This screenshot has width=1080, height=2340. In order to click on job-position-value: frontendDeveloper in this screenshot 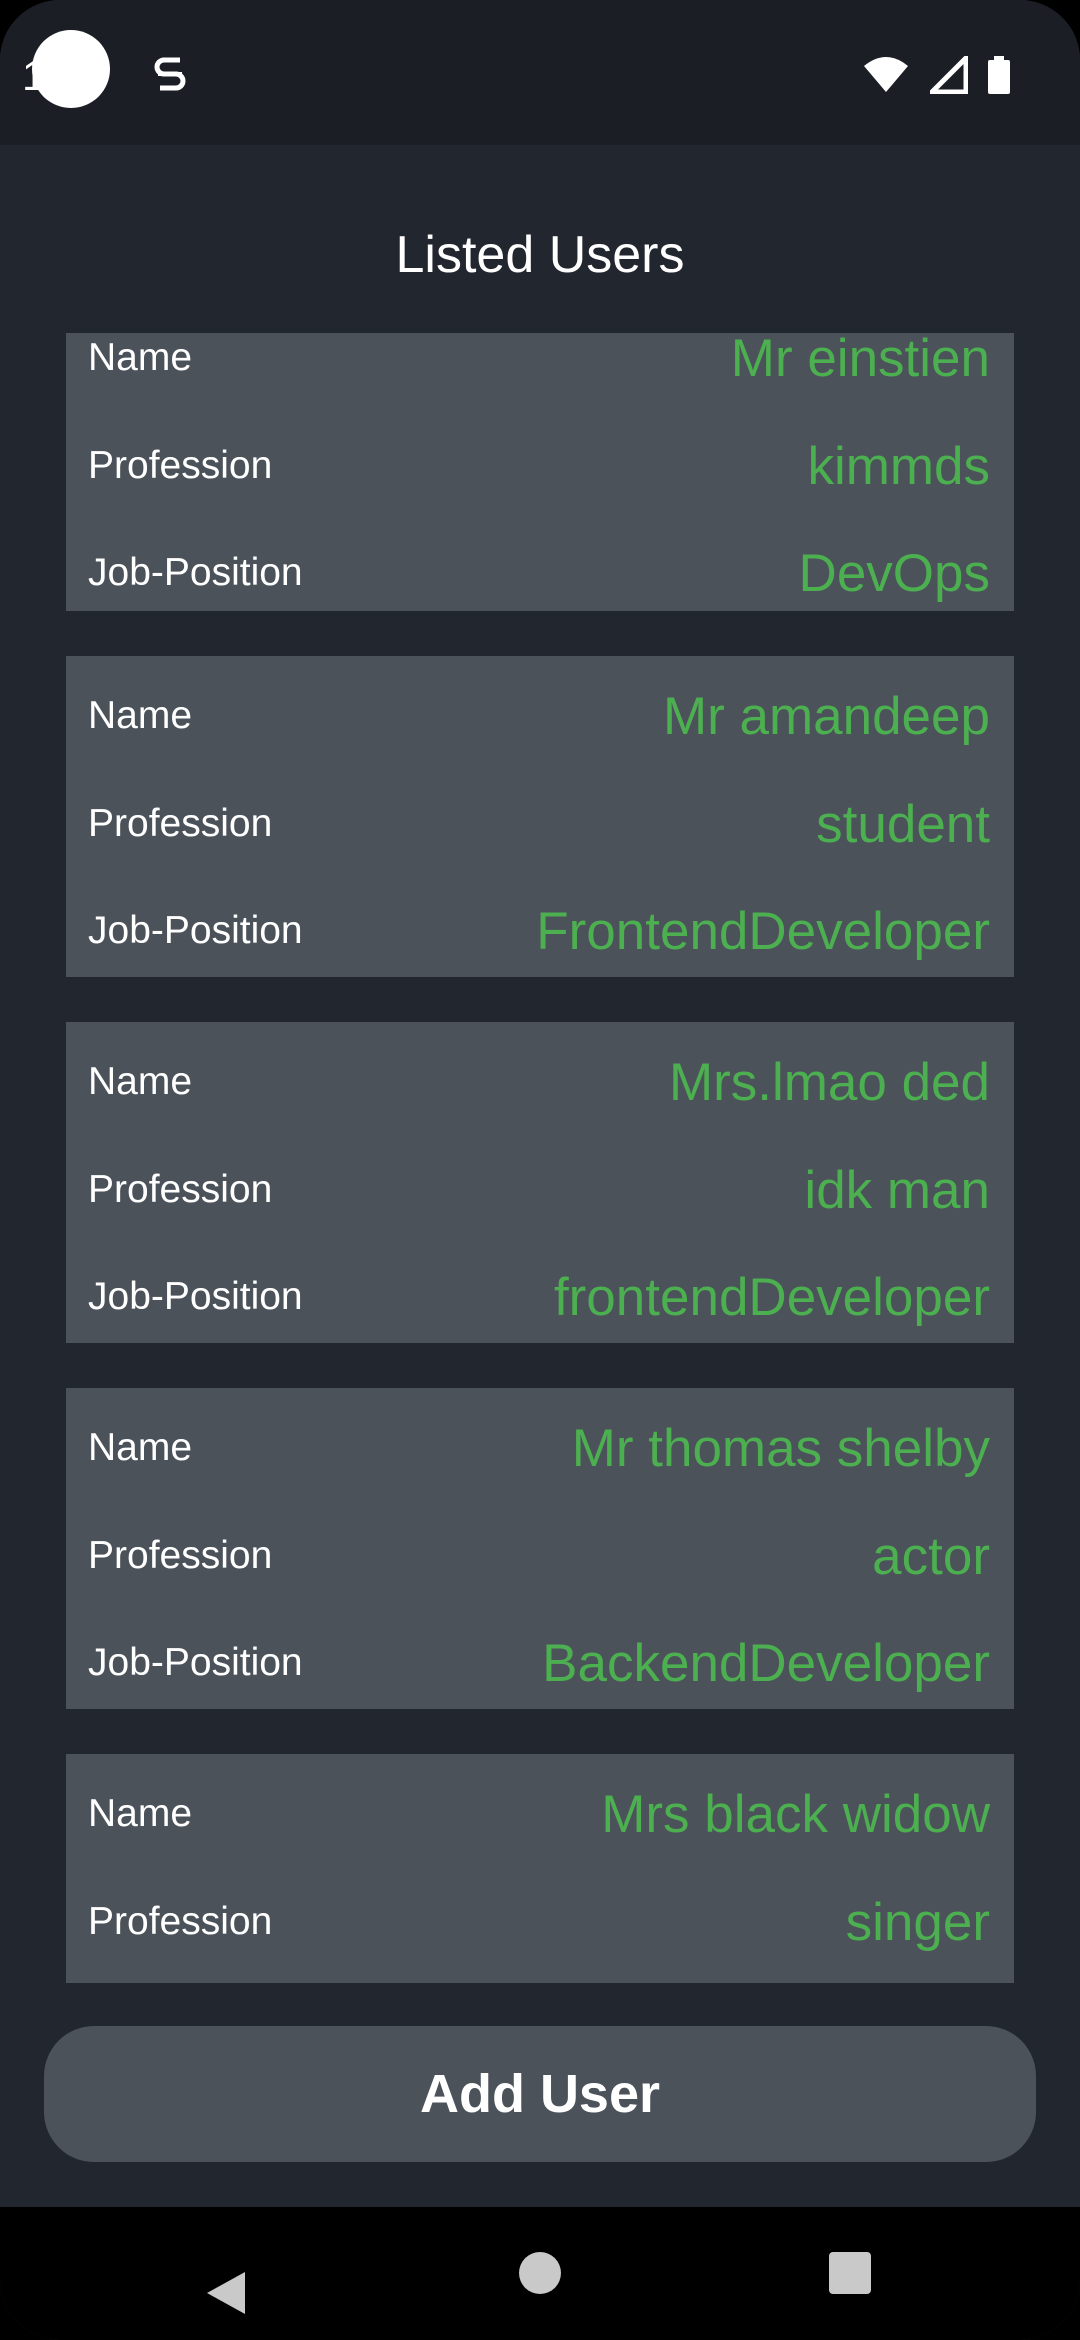, I will do `click(771, 1297)`.